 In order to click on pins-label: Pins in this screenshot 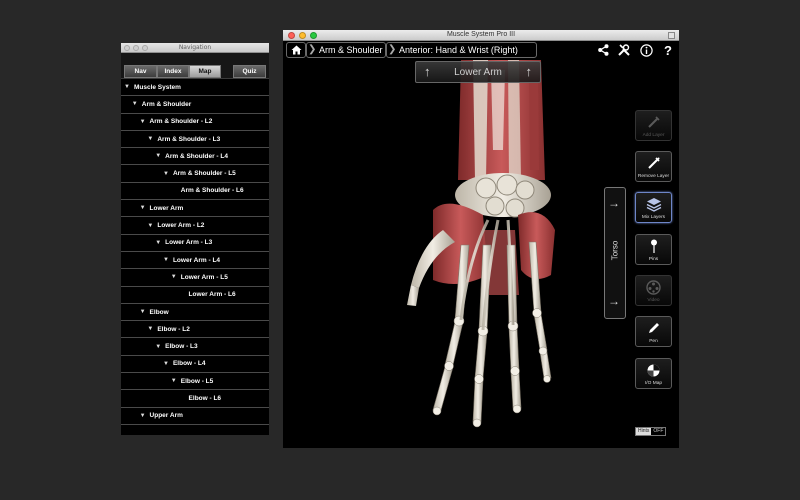, I will do `click(653, 259)`.